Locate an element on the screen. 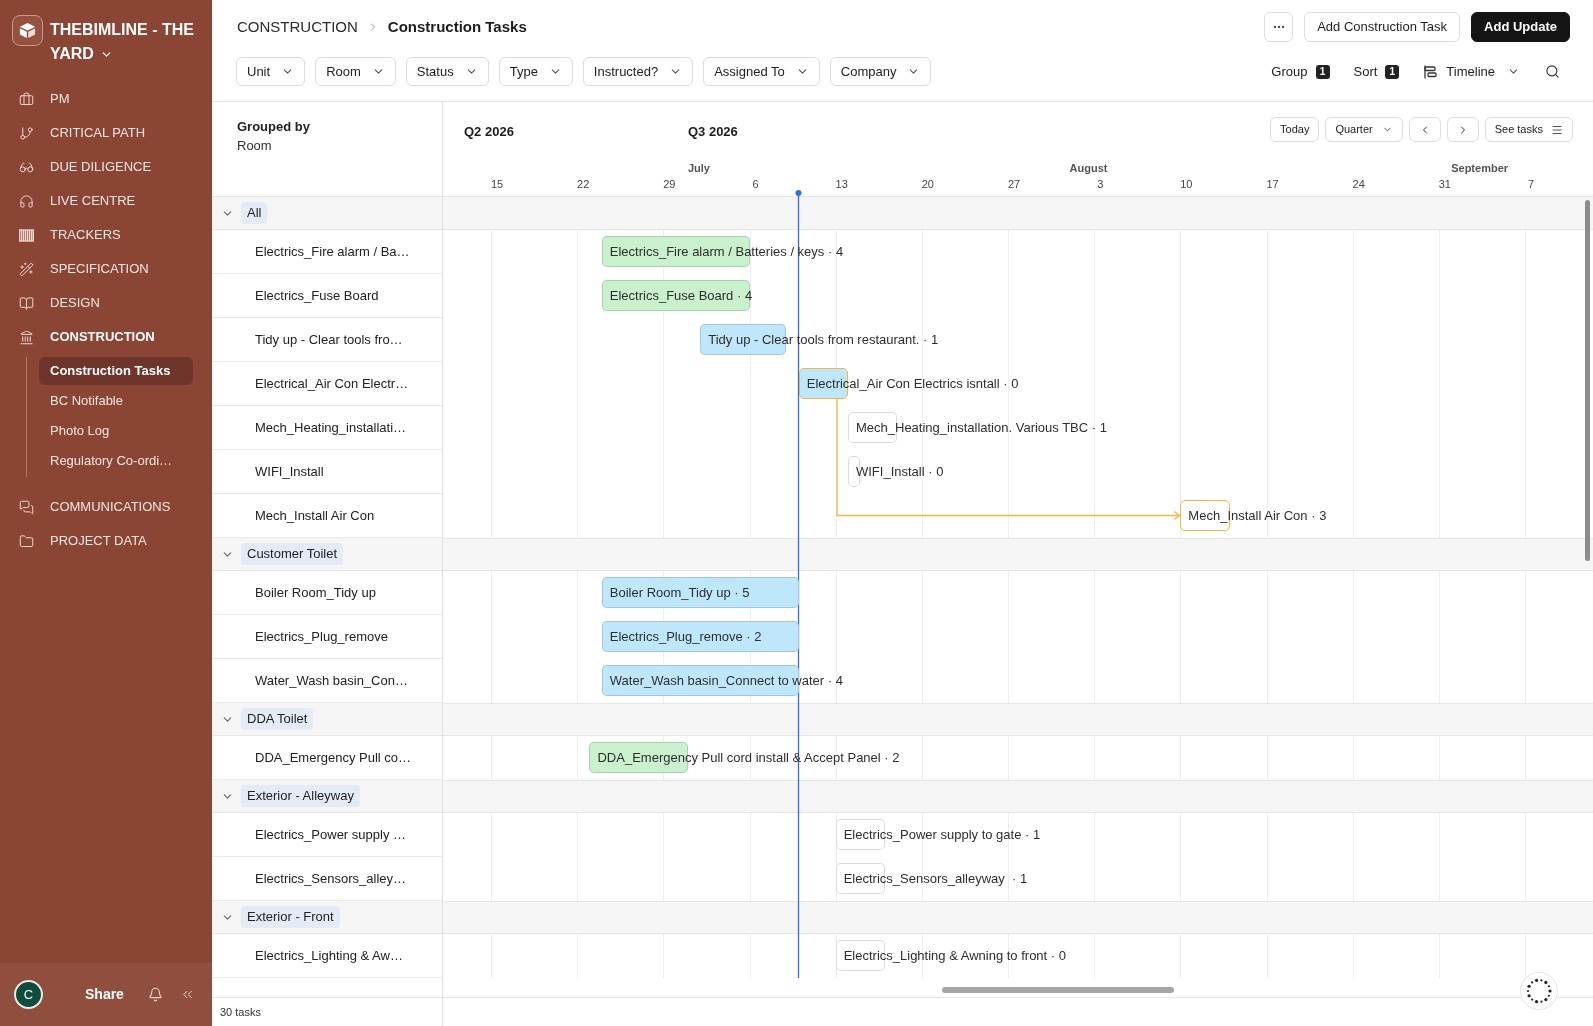 The width and height of the screenshot is (1593, 1026). group-label: Exterior - Alleyway is located at coordinates (300, 796).